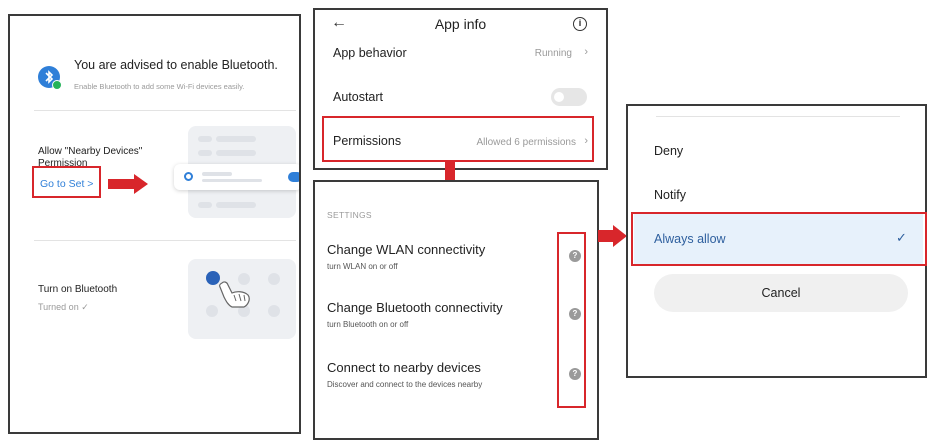 The width and height of the screenshot is (927, 440). What do you see at coordinates (370, 53) in the screenshot?
I see `row-label: App behavior` at bounding box center [370, 53].